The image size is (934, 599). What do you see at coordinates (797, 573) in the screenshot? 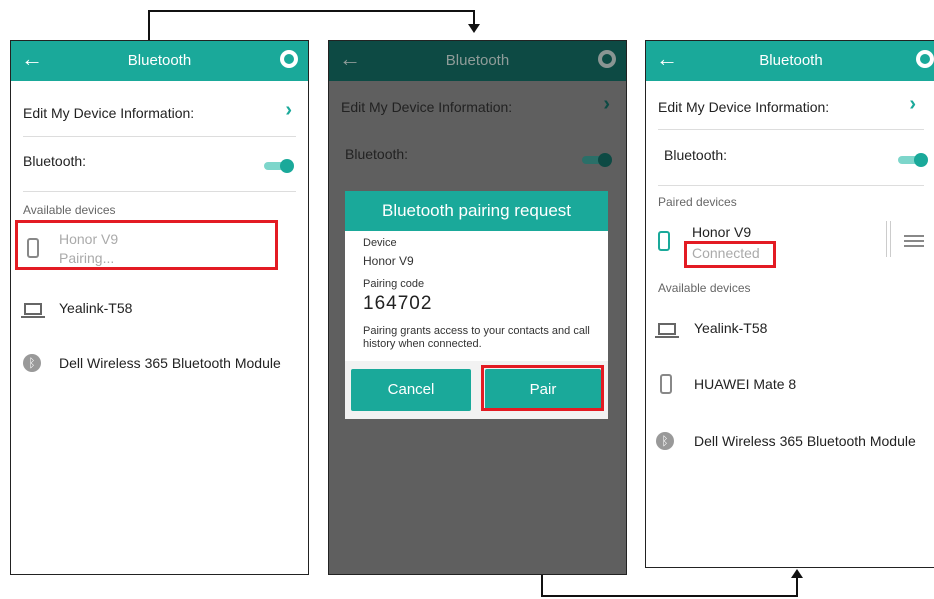
I see `flow-arrowhead-up` at bounding box center [797, 573].